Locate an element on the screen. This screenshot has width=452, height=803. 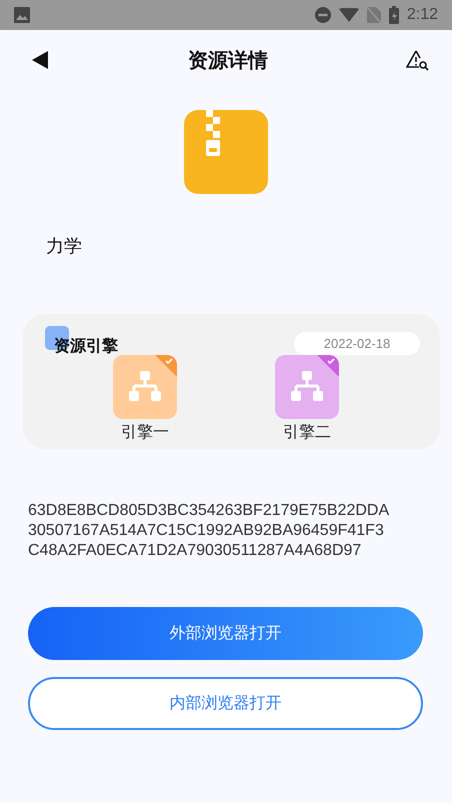
image-icon is located at coordinates (22, 15).